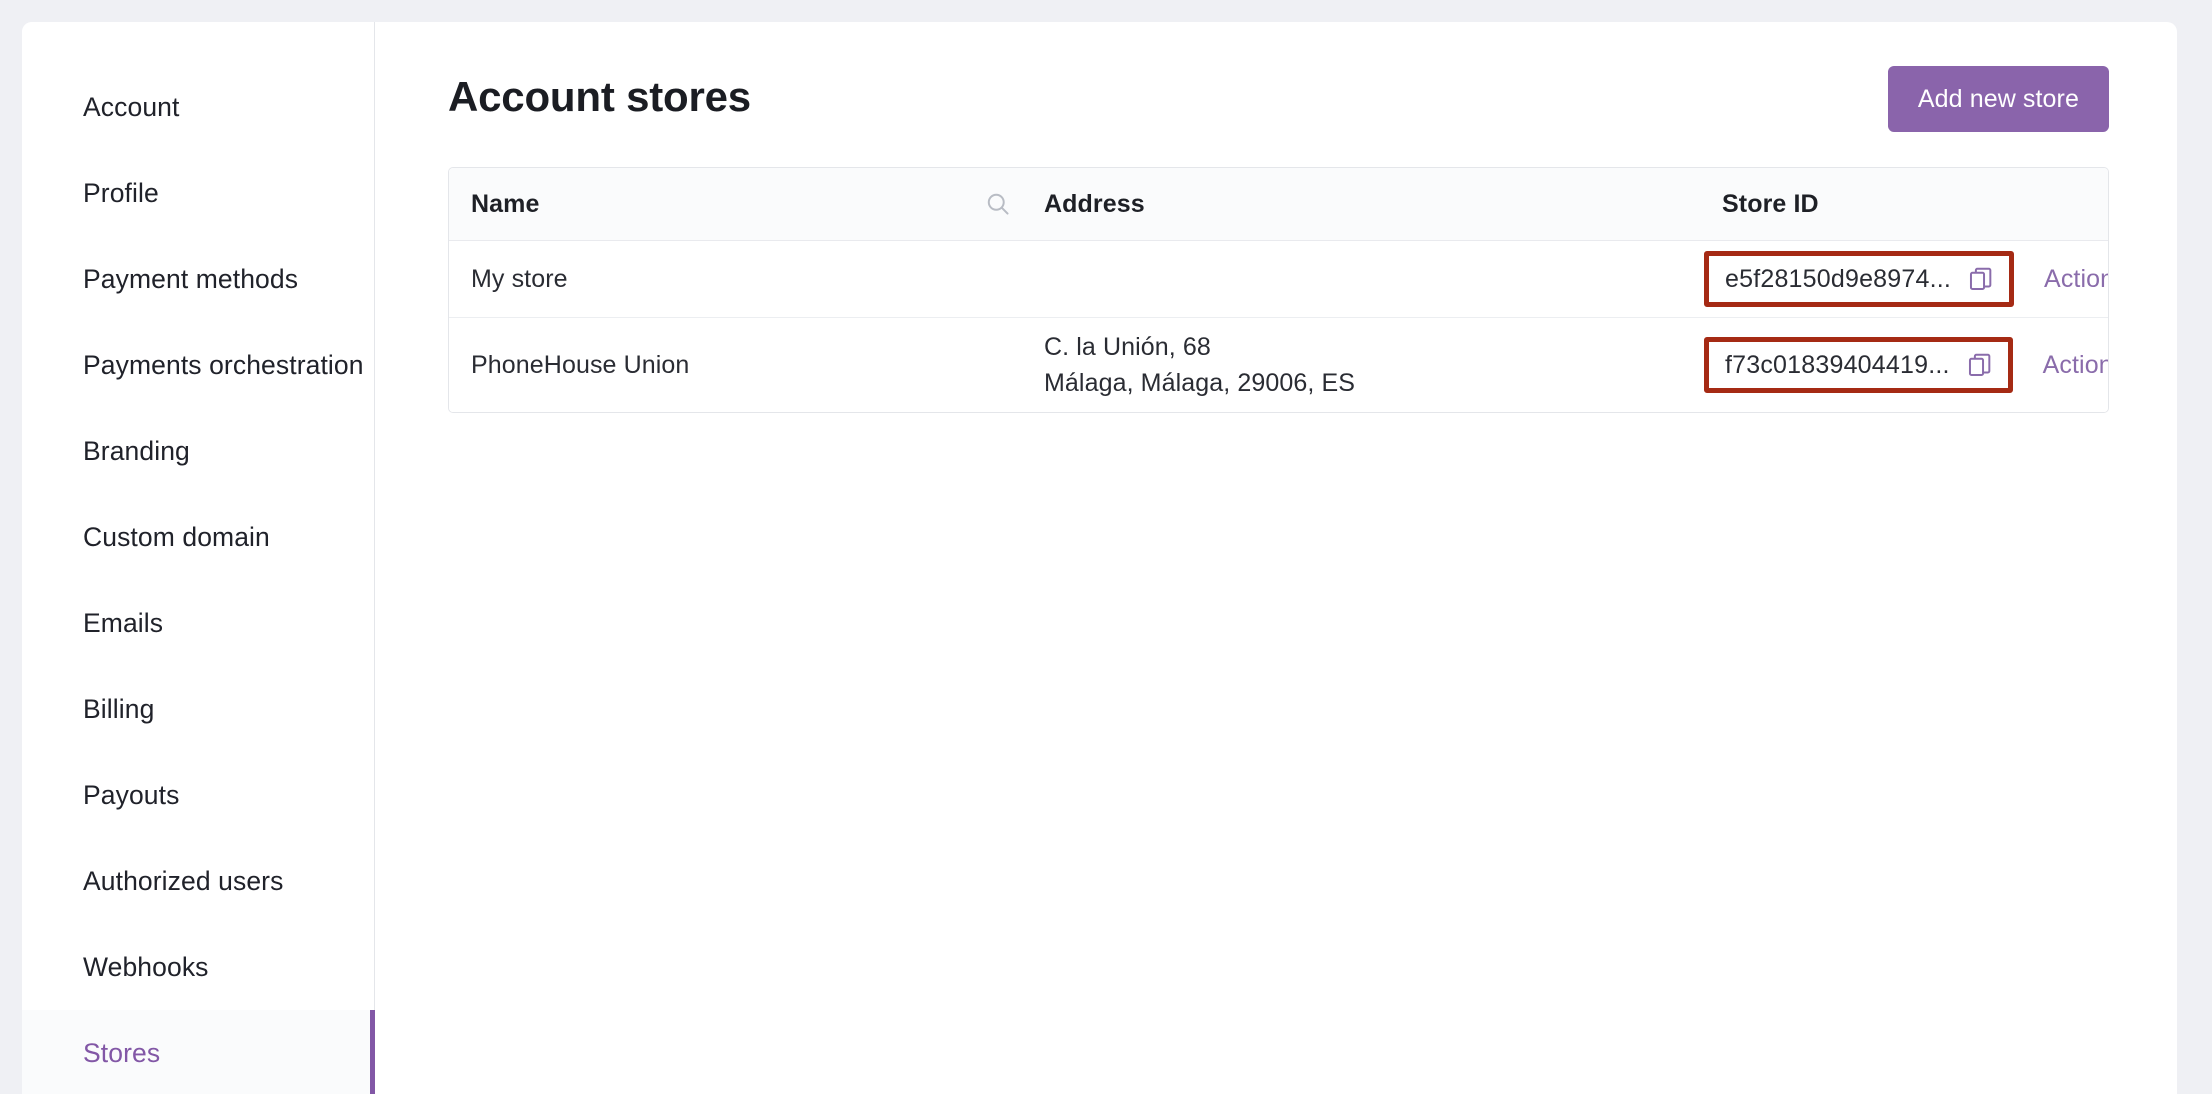 The image size is (2212, 1094). I want to click on table-header-row: Name Address Store ID, so click(1278, 204).